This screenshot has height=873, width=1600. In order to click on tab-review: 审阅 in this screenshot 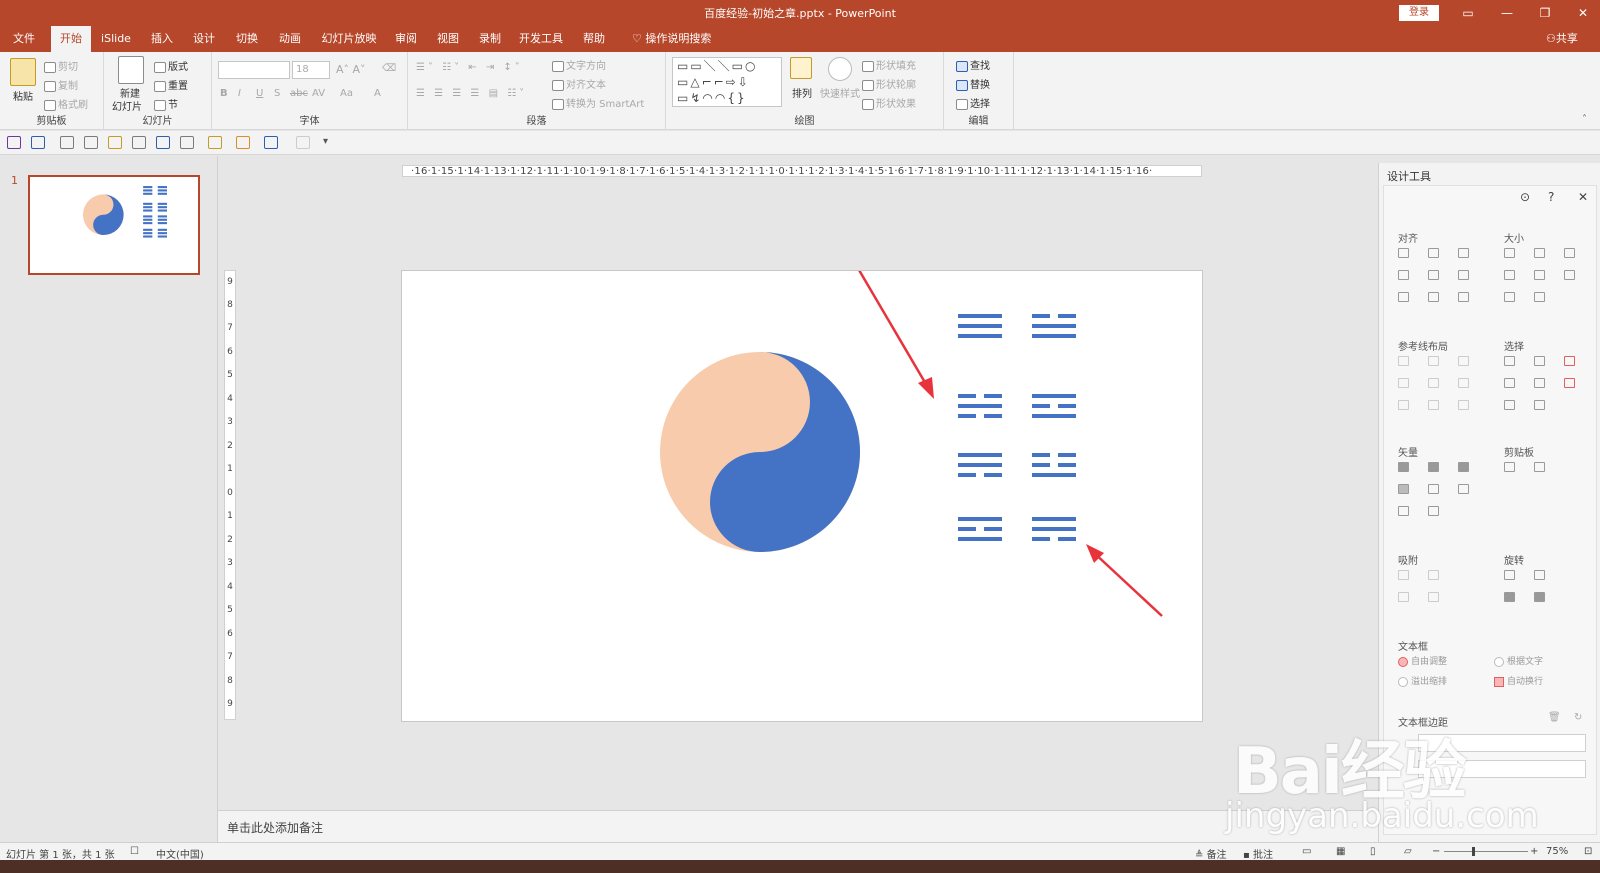, I will do `click(406, 39)`.